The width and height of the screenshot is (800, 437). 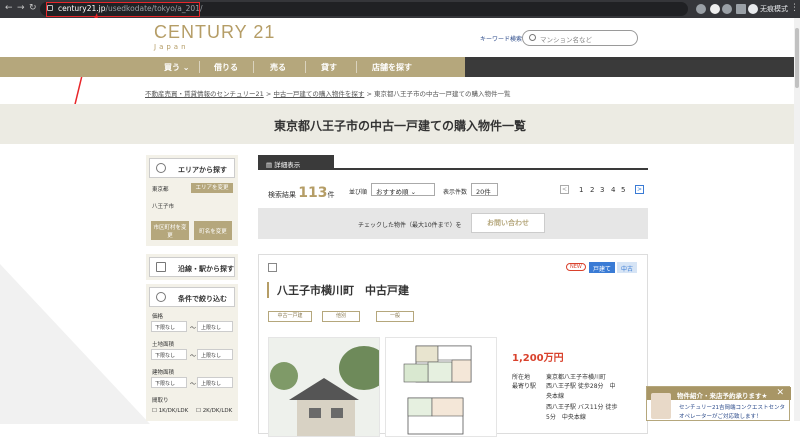 I want to click on line-panel: 沿線・駅から探す, so click(x=192, y=267).